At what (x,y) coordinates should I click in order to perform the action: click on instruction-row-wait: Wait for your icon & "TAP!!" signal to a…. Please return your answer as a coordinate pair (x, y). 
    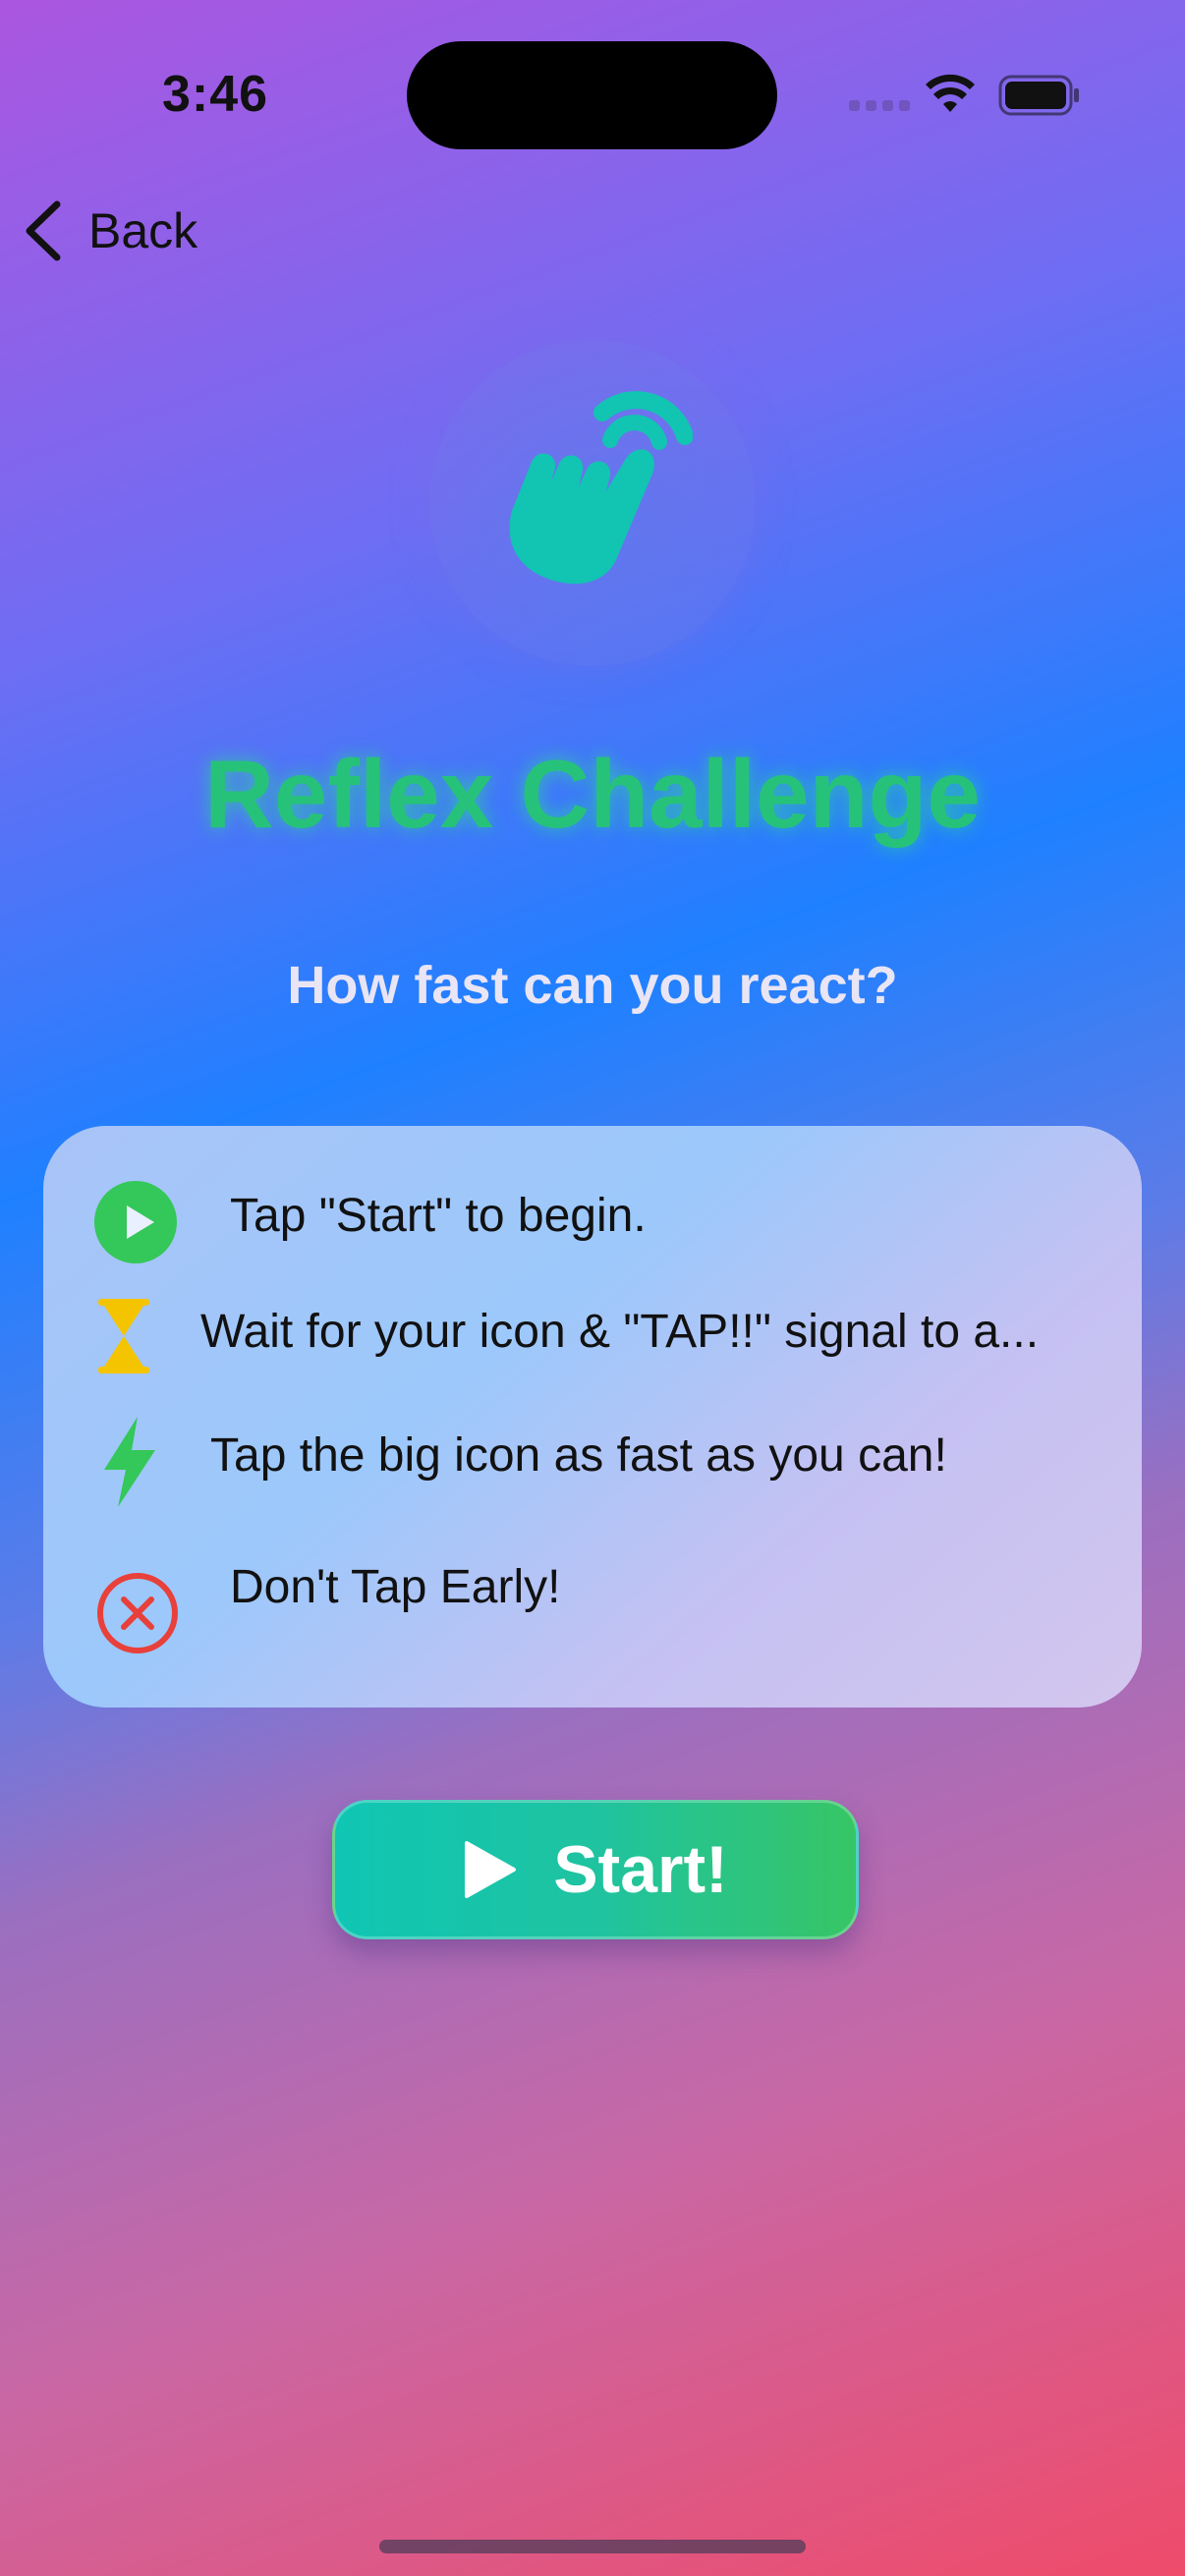
    Looking at the image, I should click on (592, 1342).